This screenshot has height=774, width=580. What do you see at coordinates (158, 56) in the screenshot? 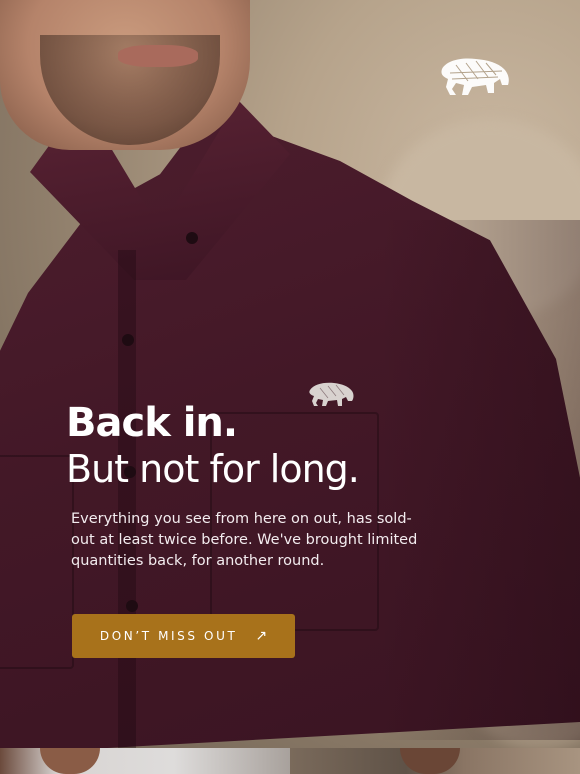
I see `model-mouth` at bounding box center [158, 56].